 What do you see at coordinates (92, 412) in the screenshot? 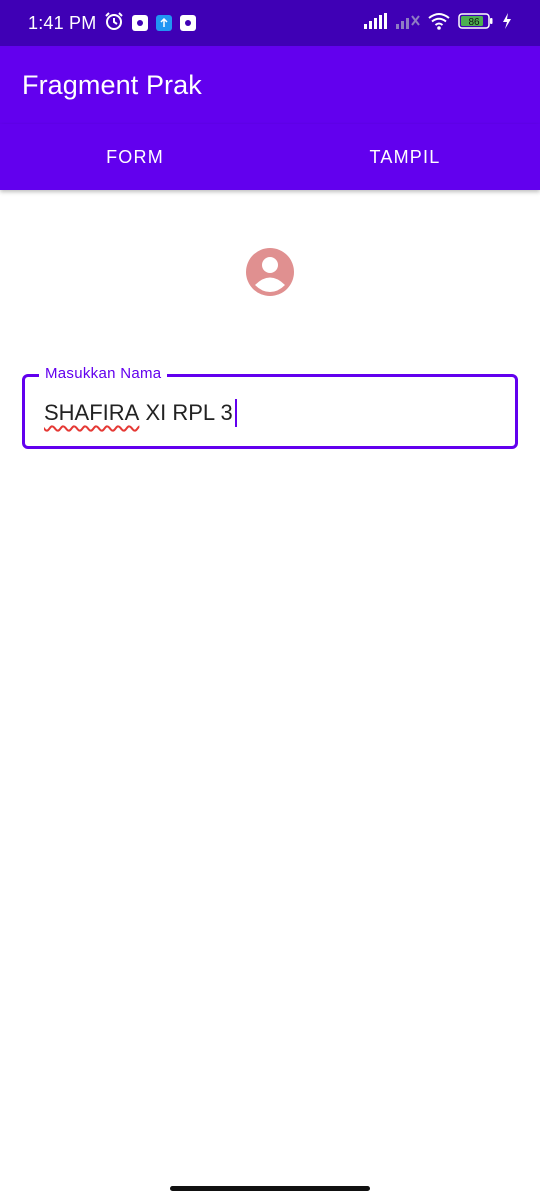
I see `misspelled-word: SHAFIRA` at bounding box center [92, 412].